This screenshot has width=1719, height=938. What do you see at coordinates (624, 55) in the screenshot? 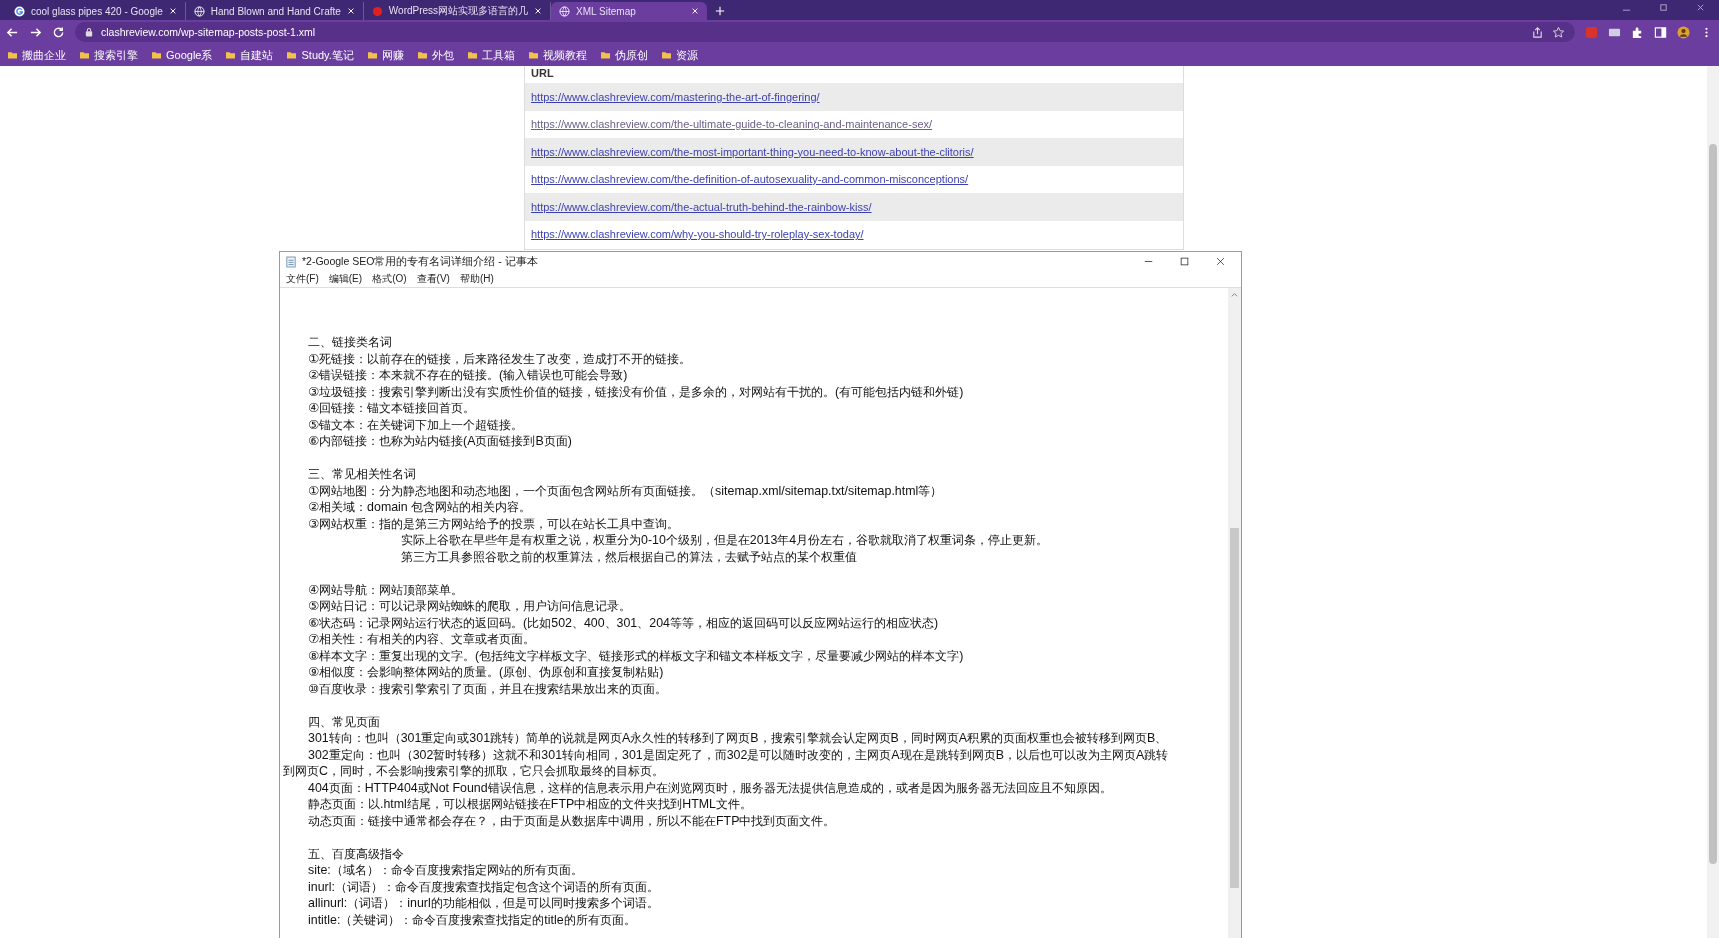
I see `bookmark: 伪原创` at bounding box center [624, 55].